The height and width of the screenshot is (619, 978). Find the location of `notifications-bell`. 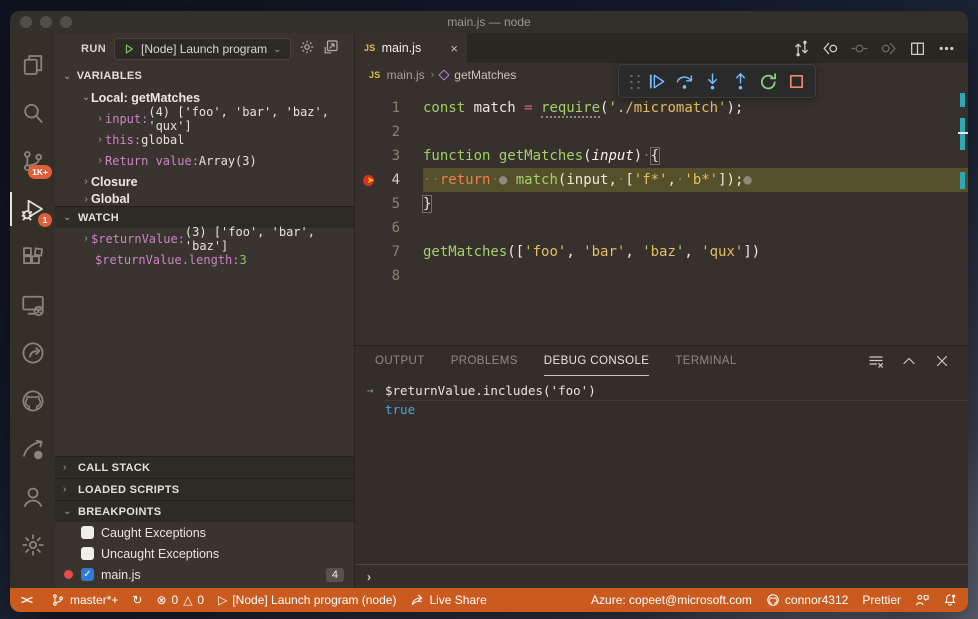

notifications-bell is located at coordinates (950, 600).